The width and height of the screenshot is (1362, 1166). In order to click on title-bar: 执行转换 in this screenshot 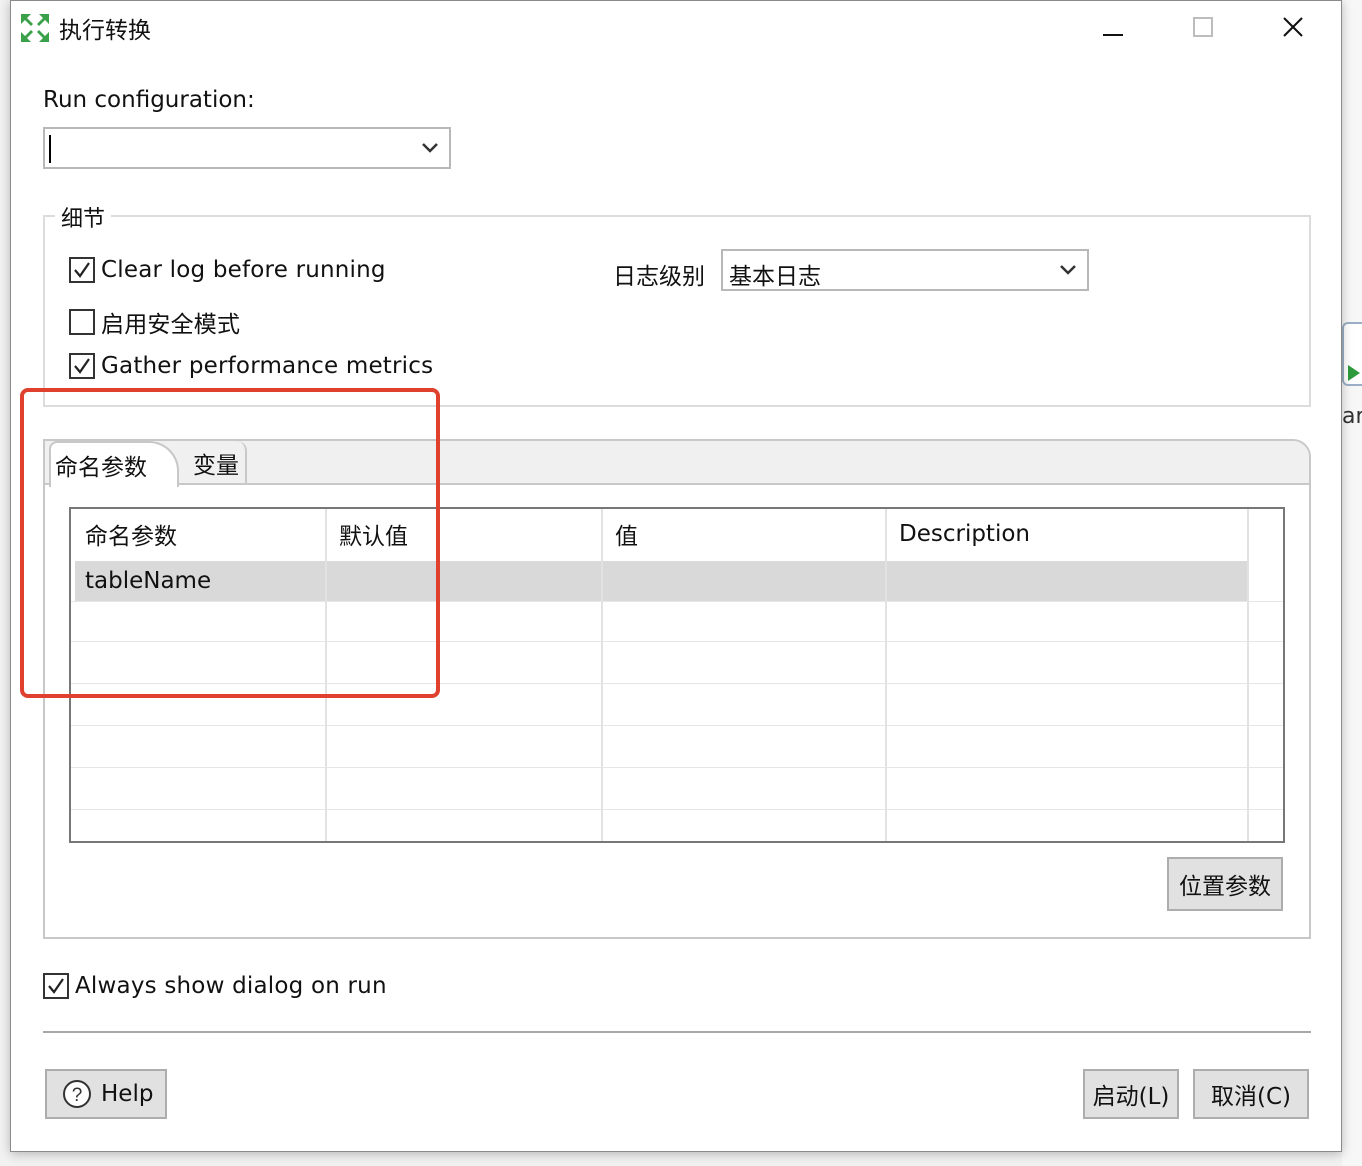, I will do `click(676, 27)`.